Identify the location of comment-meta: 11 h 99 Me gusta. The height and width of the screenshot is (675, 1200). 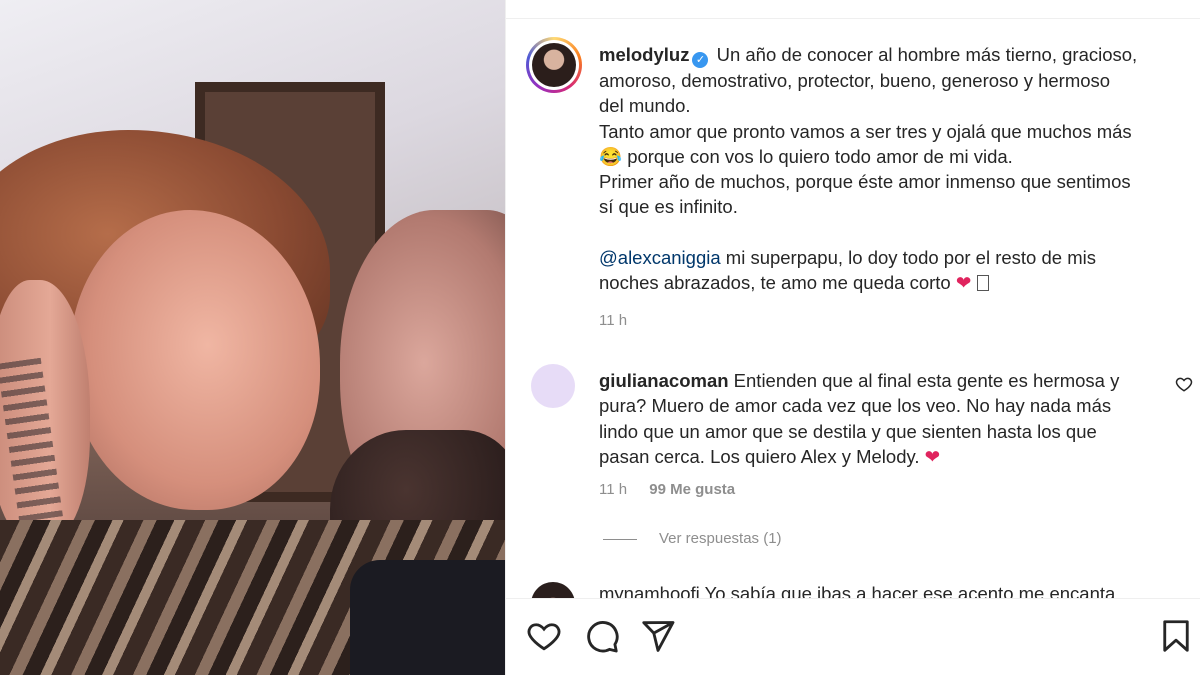
(676, 489).